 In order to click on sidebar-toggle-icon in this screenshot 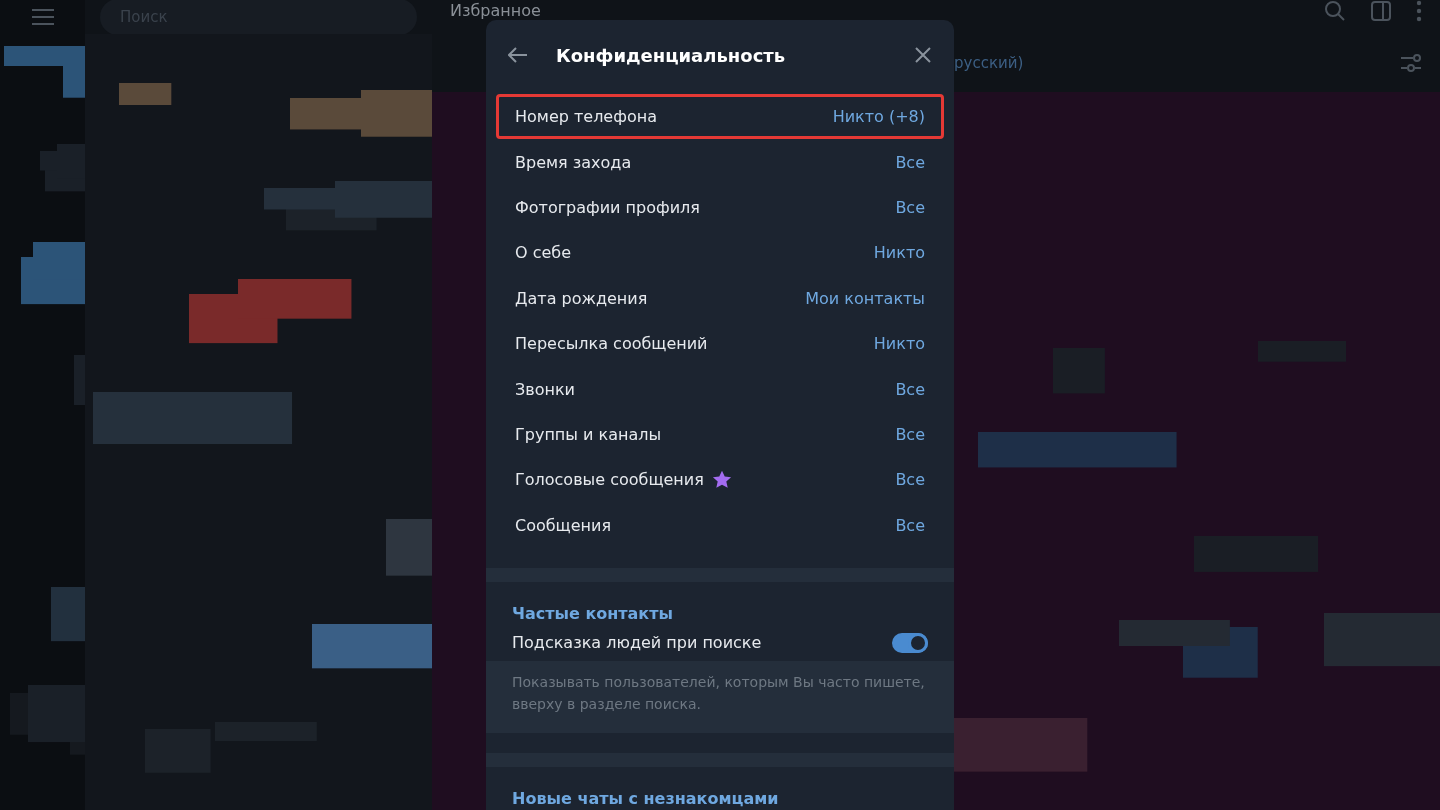, I will do `click(1381, 11)`.